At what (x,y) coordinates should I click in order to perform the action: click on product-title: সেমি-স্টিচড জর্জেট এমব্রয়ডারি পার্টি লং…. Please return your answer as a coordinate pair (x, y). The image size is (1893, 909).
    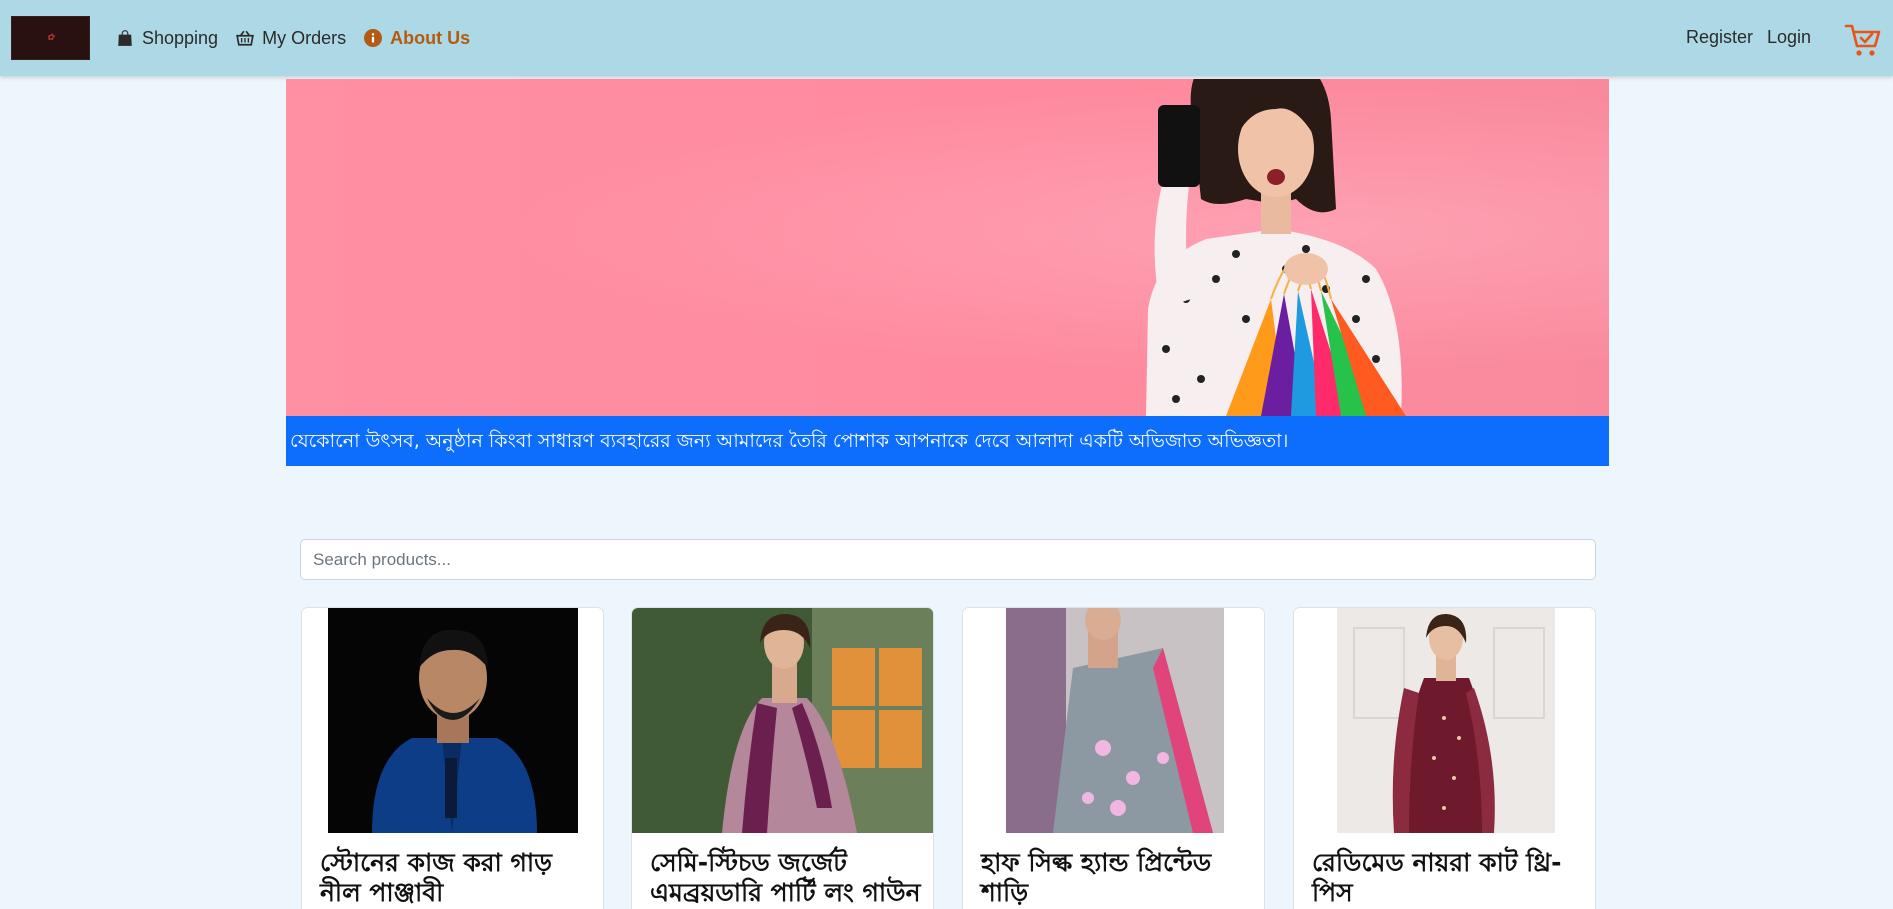
    Looking at the image, I should click on (785, 877).